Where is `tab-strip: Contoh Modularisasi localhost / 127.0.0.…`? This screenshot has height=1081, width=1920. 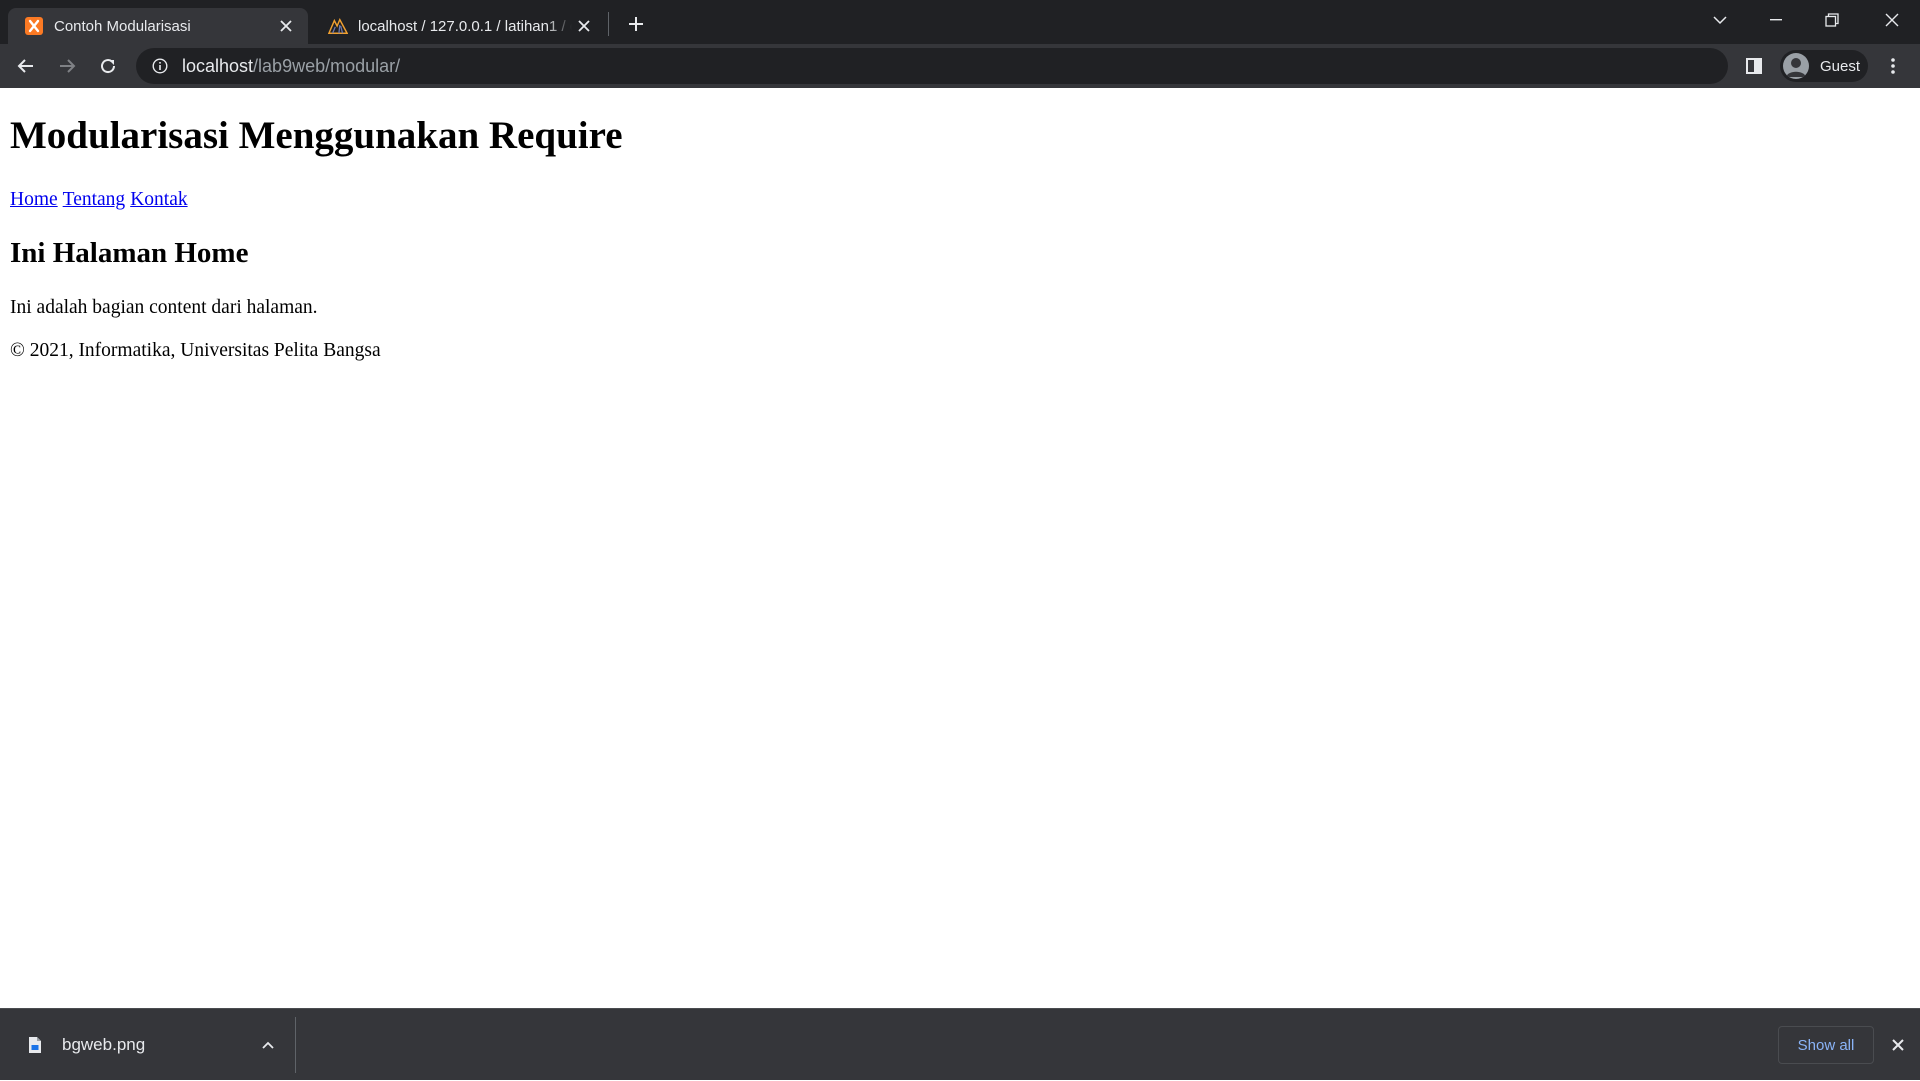
tab-strip: Contoh Modularisasi localhost / 127.0.0.… is located at coordinates (960, 22).